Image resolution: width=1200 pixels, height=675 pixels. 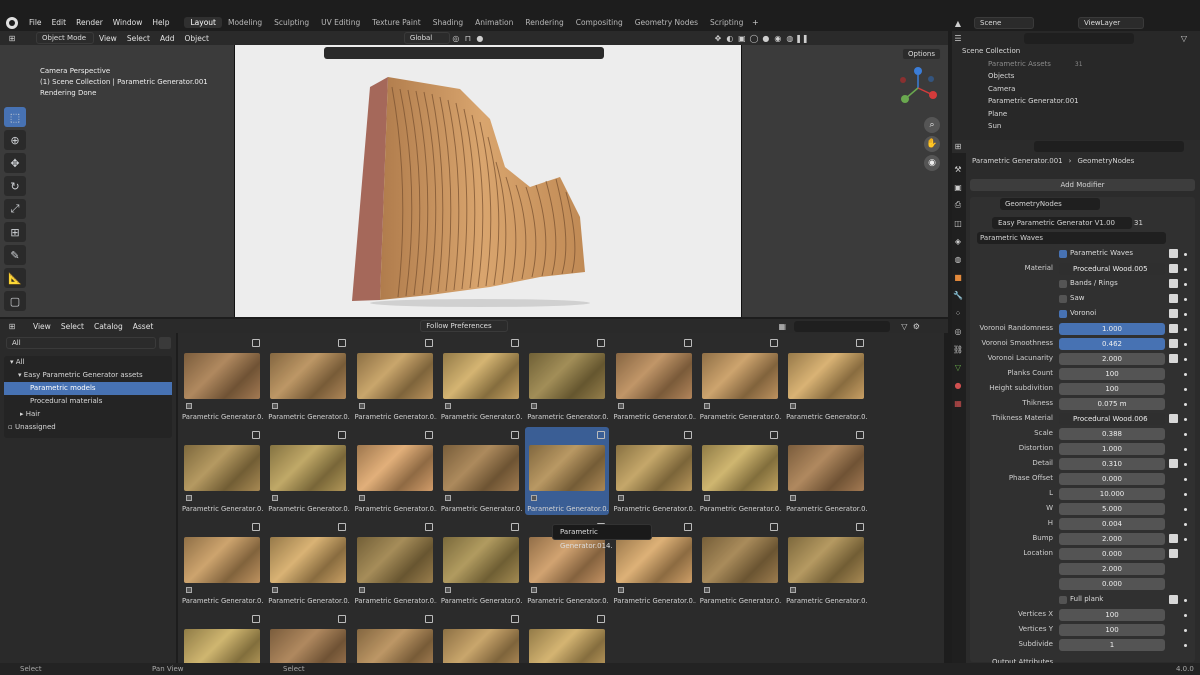 What do you see at coordinates (480, 38) in the screenshot?
I see `proportional-edit-icon: ●` at bounding box center [480, 38].